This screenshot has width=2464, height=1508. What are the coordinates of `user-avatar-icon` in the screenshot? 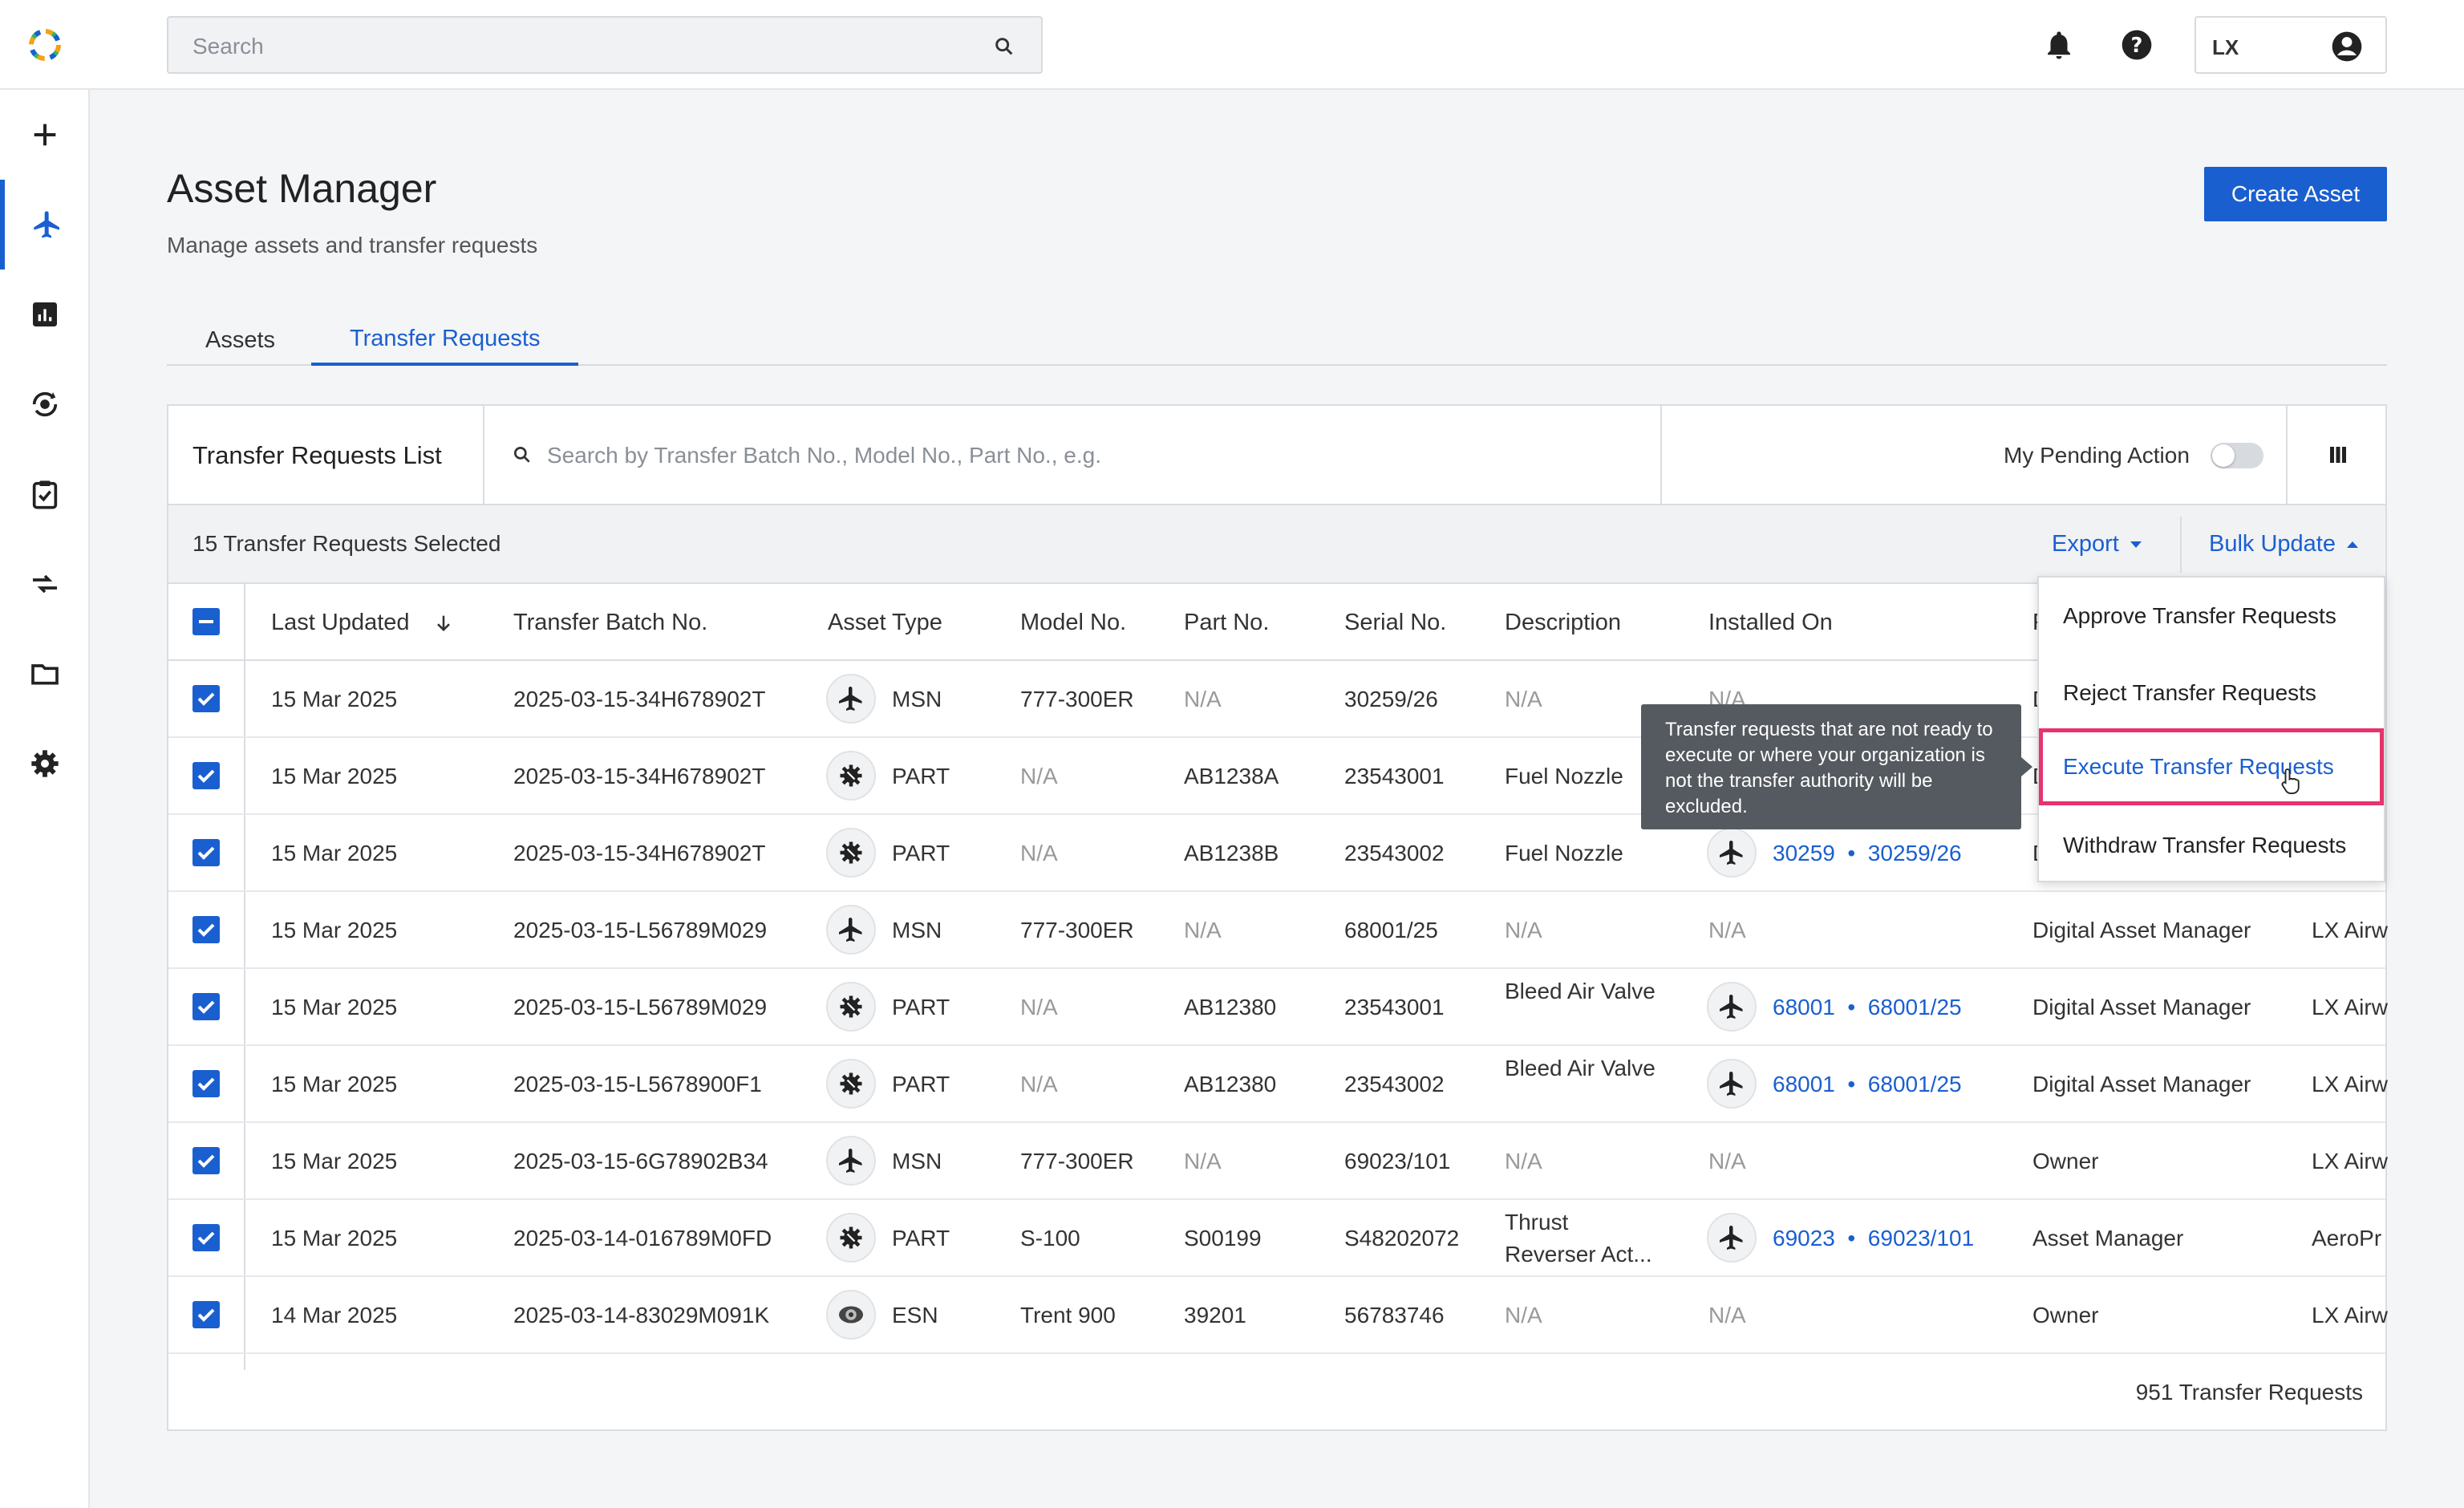 It's located at (2347, 46).